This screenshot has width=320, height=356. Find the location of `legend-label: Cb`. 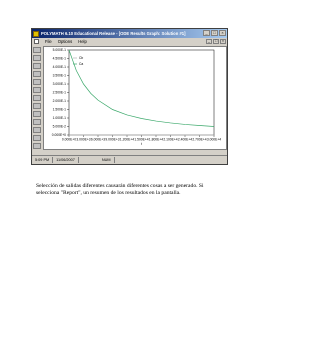

legend-label: Cb is located at coordinates (81, 58).